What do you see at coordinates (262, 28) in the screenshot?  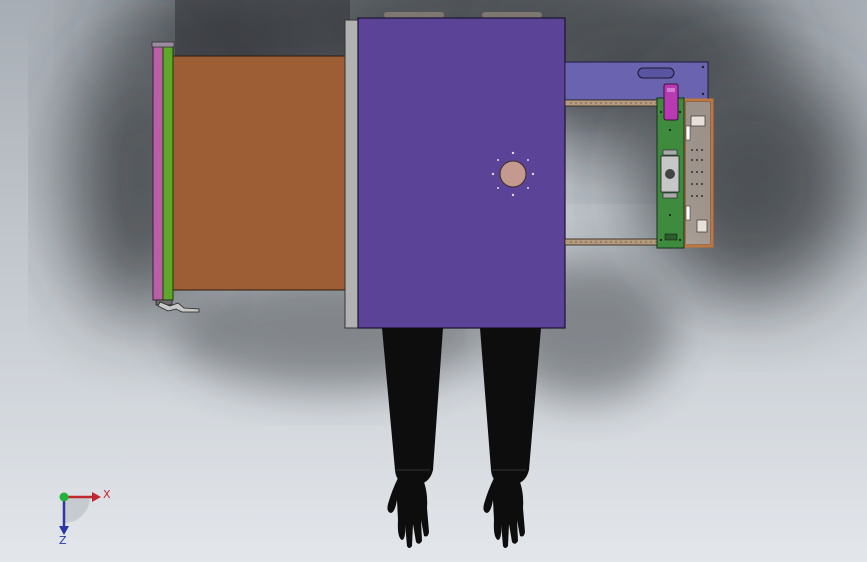 I see `back-shadow-strip` at bounding box center [262, 28].